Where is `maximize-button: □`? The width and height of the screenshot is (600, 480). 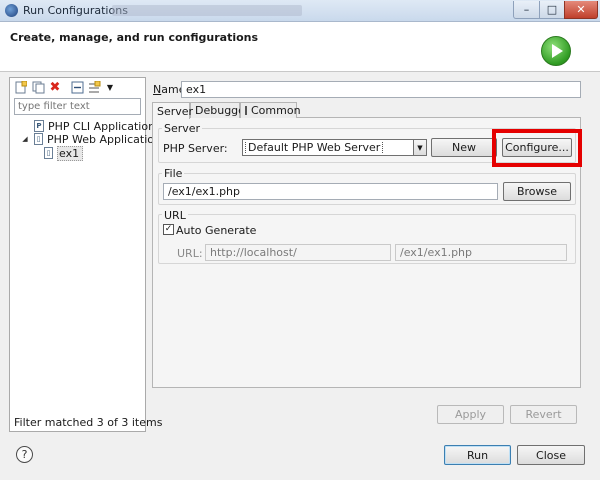 maximize-button: □ is located at coordinates (552, 10).